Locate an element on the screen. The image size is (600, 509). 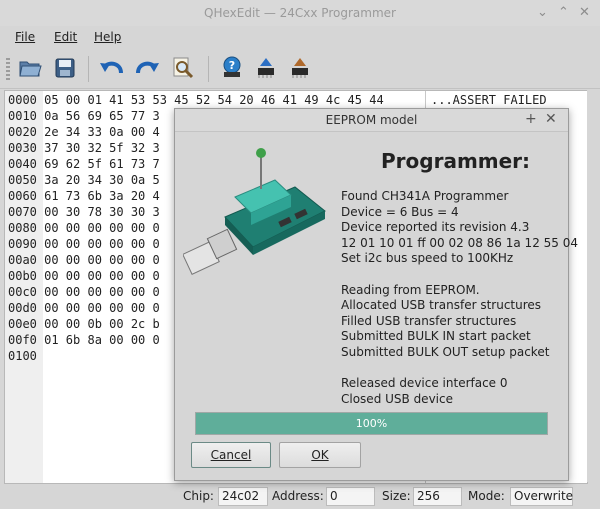
progress-bar: 100% is located at coordinates (371, 423).